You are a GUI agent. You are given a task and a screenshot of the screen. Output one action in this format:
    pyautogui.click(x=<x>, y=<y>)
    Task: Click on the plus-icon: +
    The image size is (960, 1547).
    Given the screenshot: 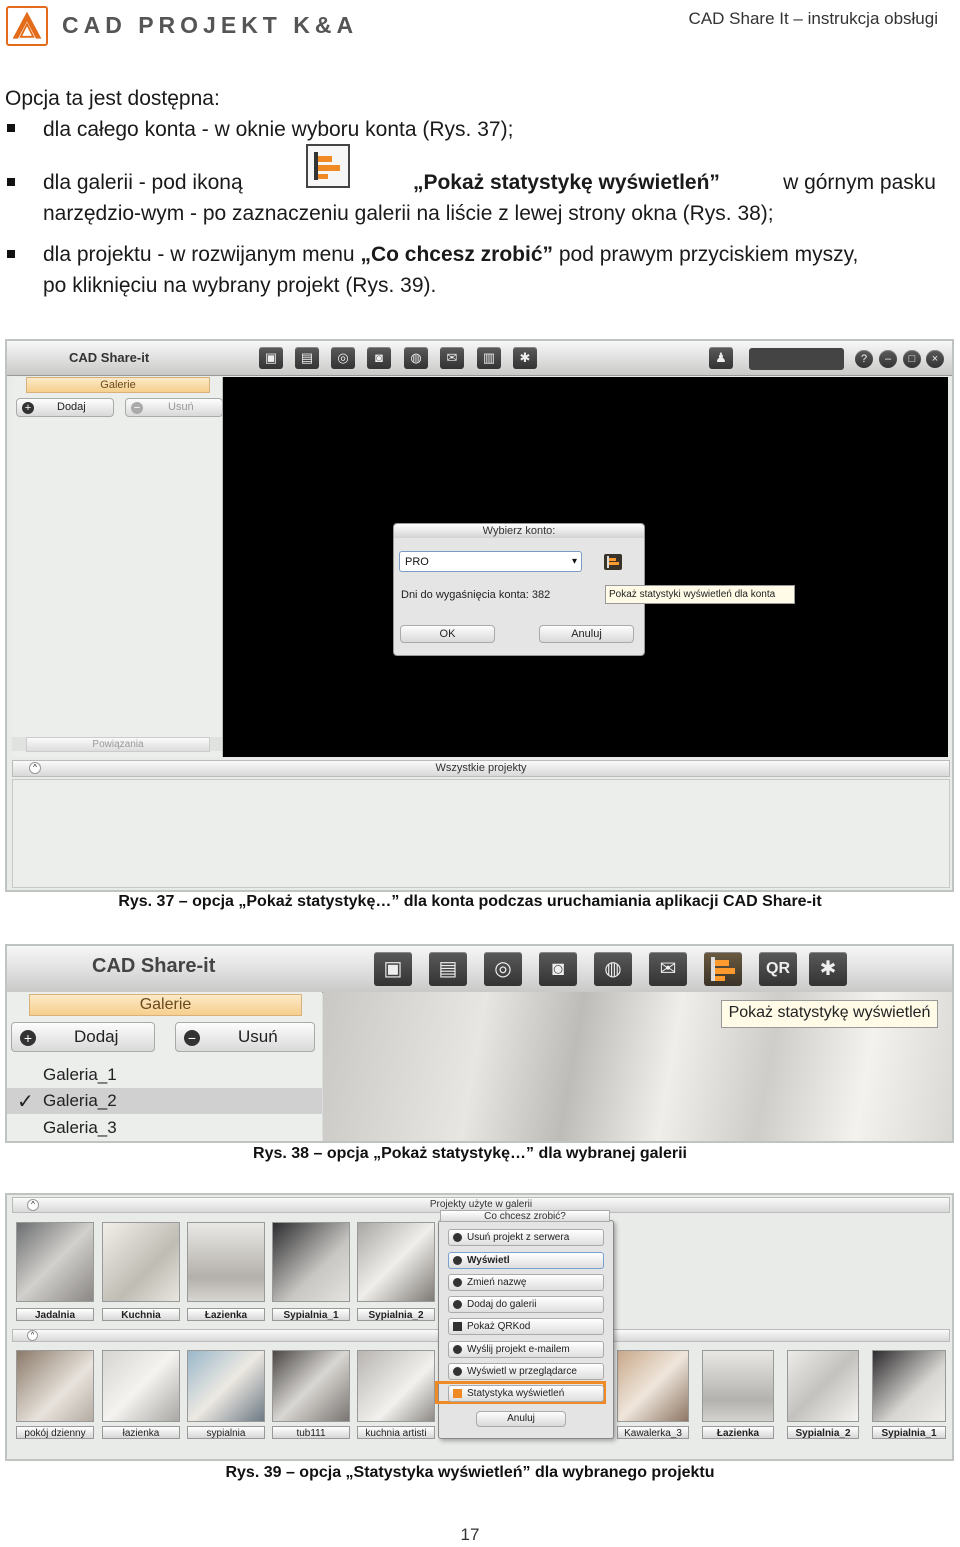 What is the action you would take?
    pyautogui.click(x=28, y=1038)
    